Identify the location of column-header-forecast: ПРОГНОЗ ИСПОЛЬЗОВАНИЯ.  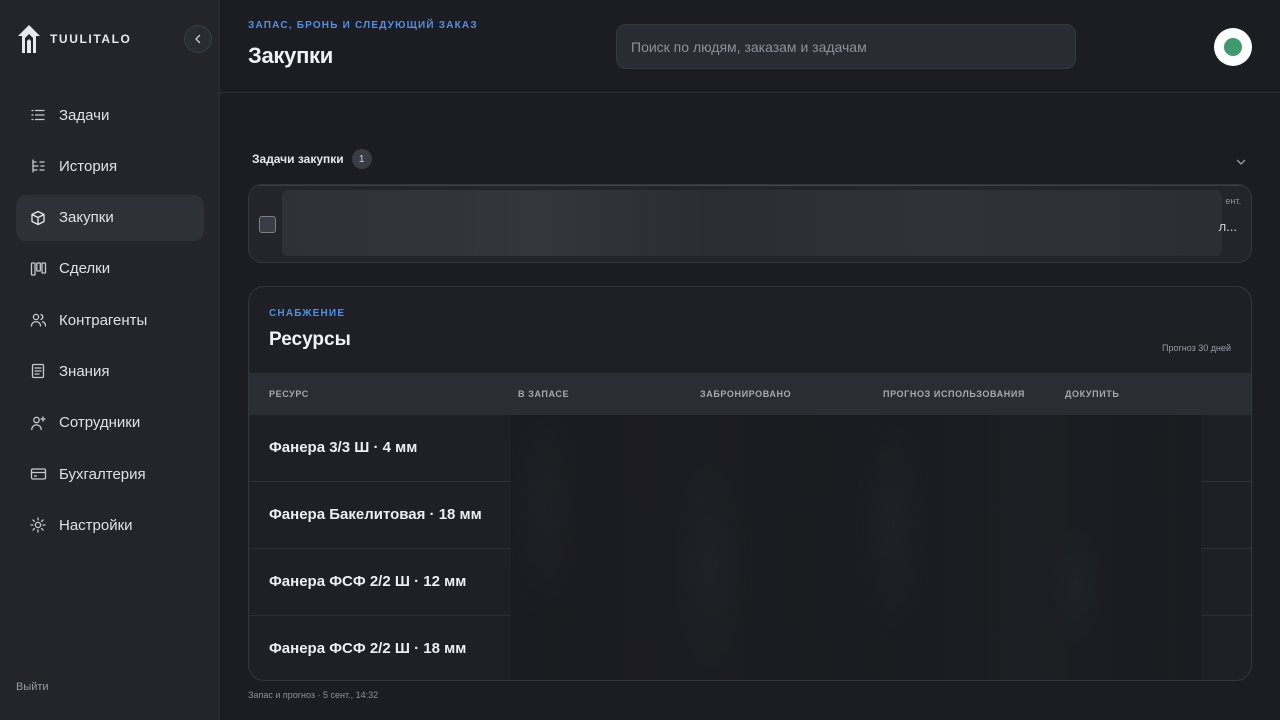
(954, 394).